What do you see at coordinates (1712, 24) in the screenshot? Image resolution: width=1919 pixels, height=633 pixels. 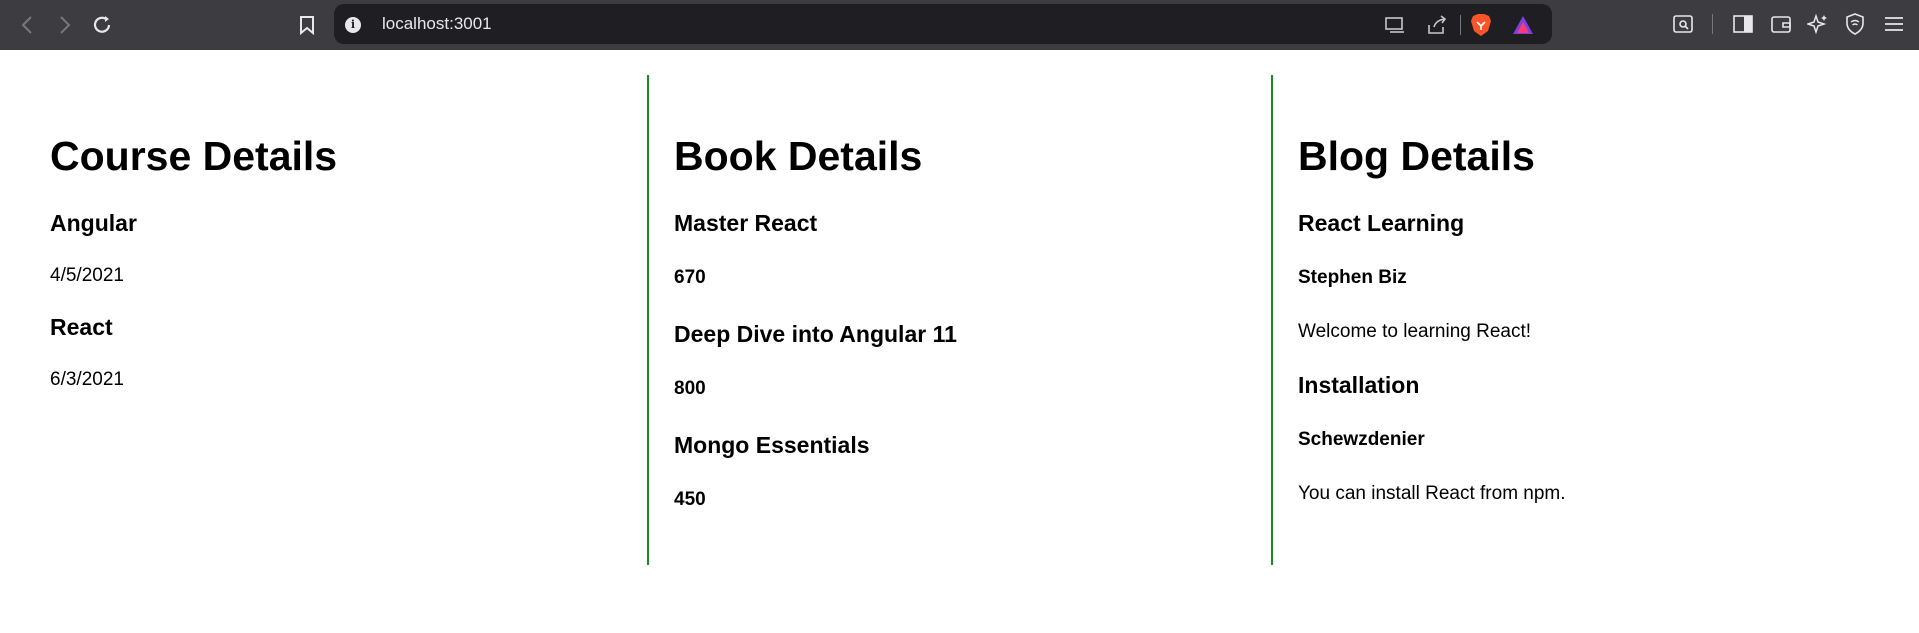 I see `toolbar-separator` at bounding box center [1712, 24].